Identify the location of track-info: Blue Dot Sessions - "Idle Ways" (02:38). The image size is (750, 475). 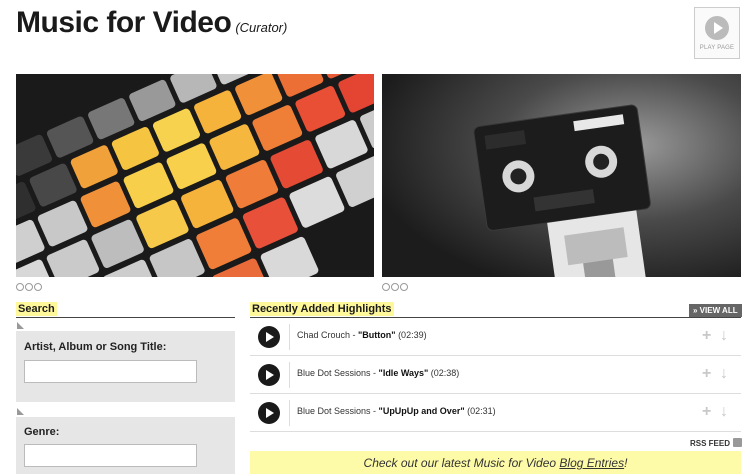
(378, 373).